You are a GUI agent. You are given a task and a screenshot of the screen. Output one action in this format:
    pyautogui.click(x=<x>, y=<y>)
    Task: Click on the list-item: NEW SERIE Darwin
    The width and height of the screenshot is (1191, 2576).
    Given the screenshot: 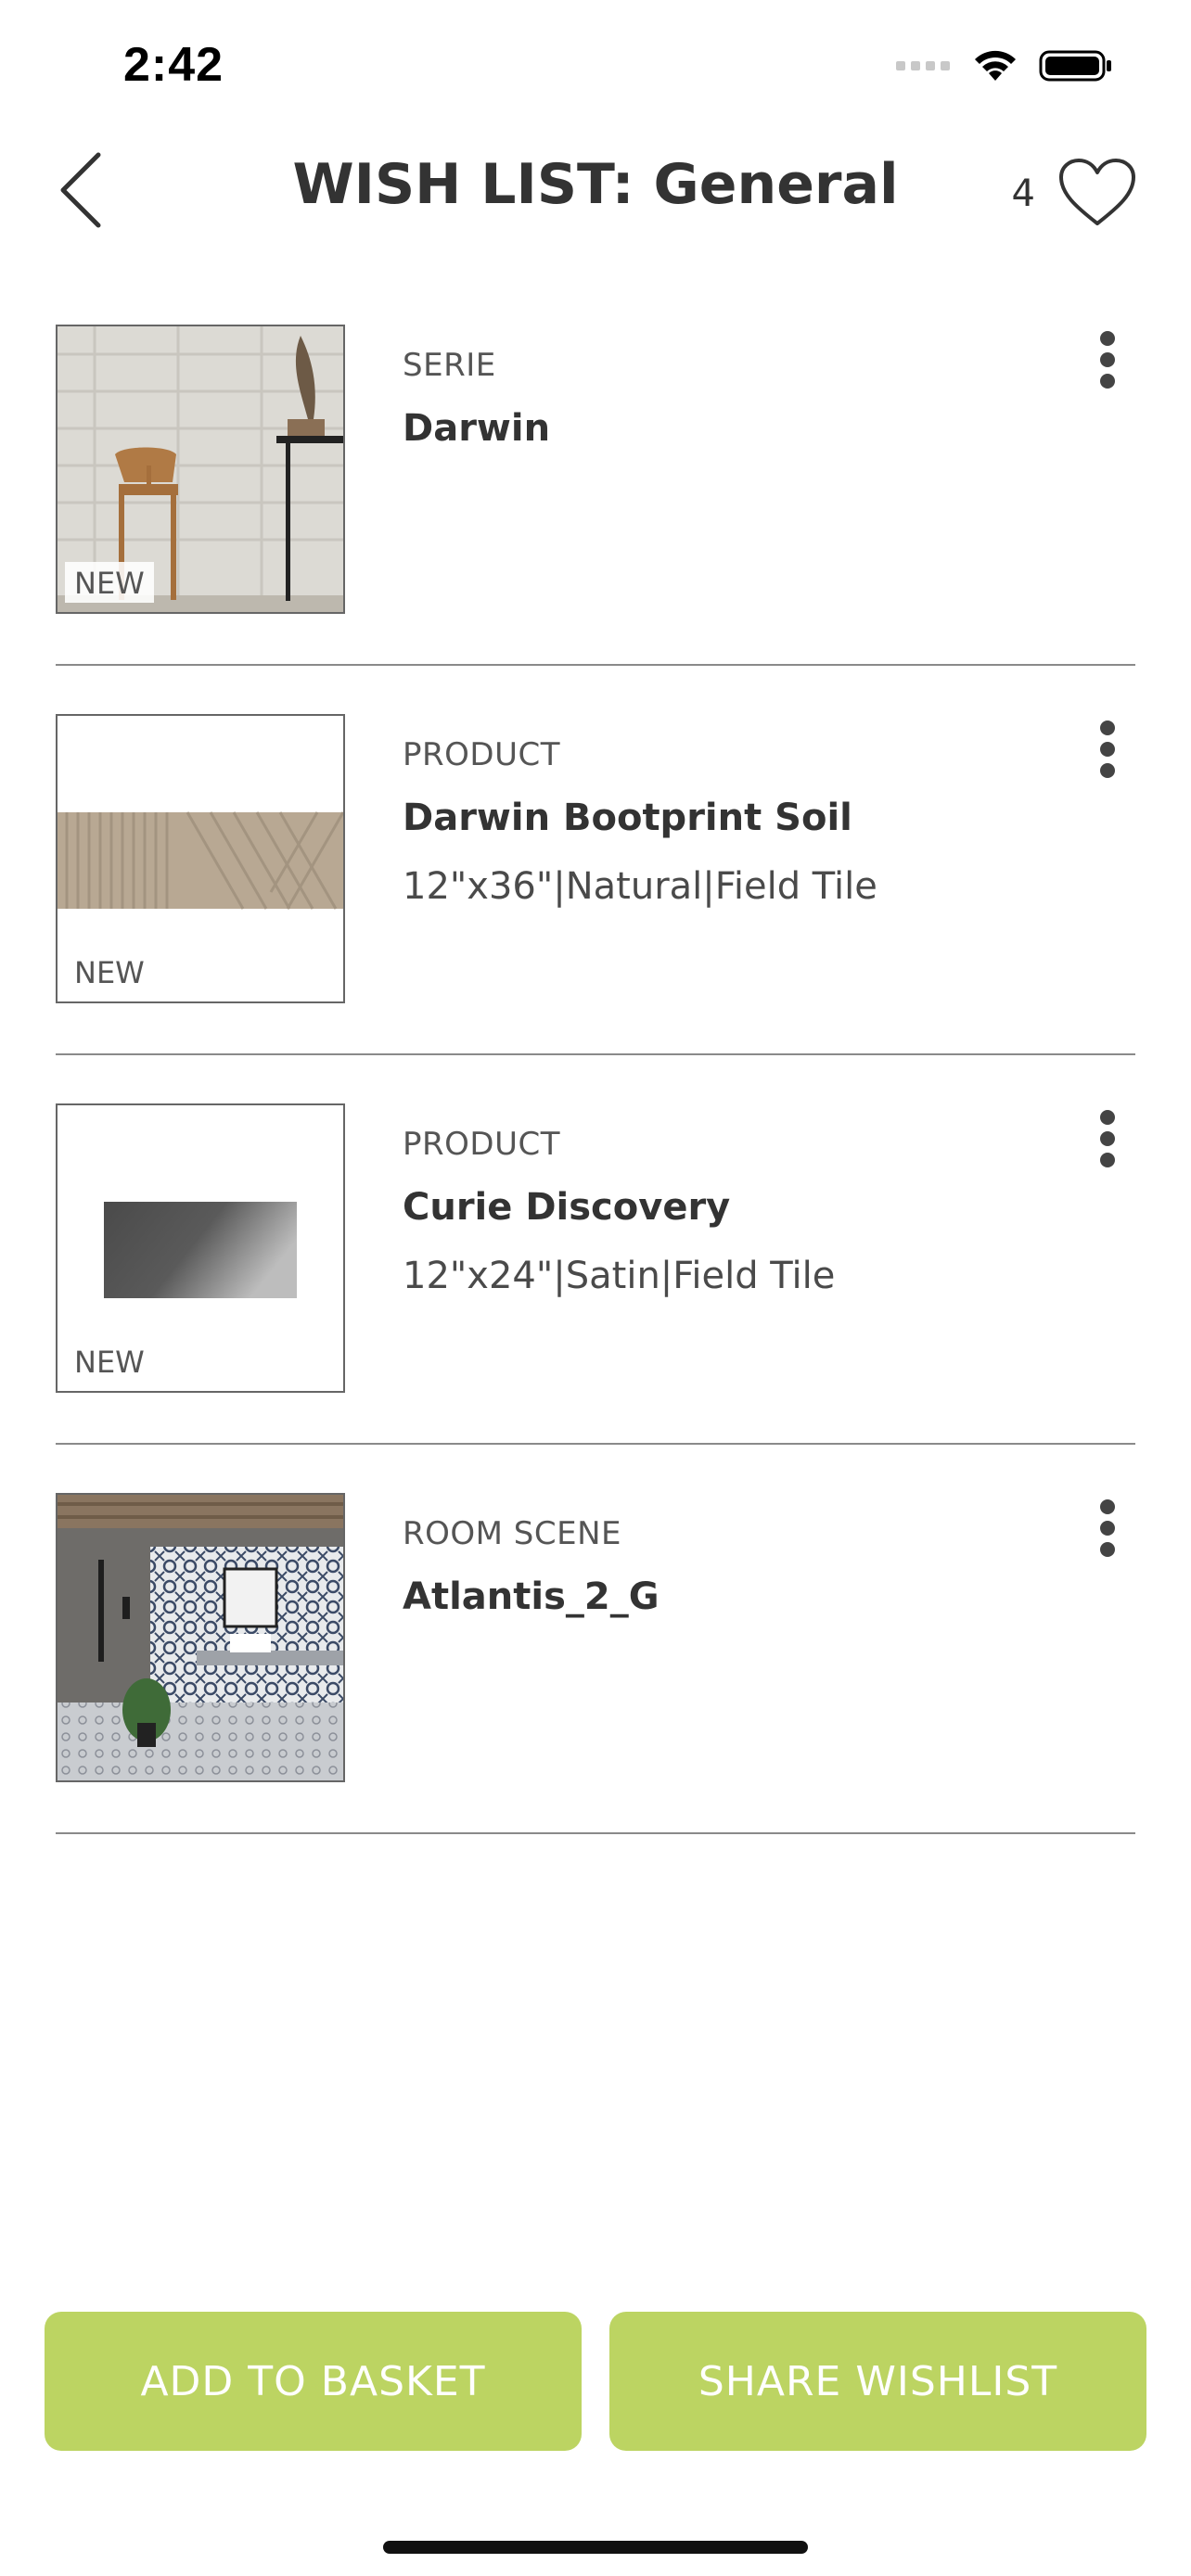 What is the action you would take?
    pyautogui.click(x=595, y=495)
    